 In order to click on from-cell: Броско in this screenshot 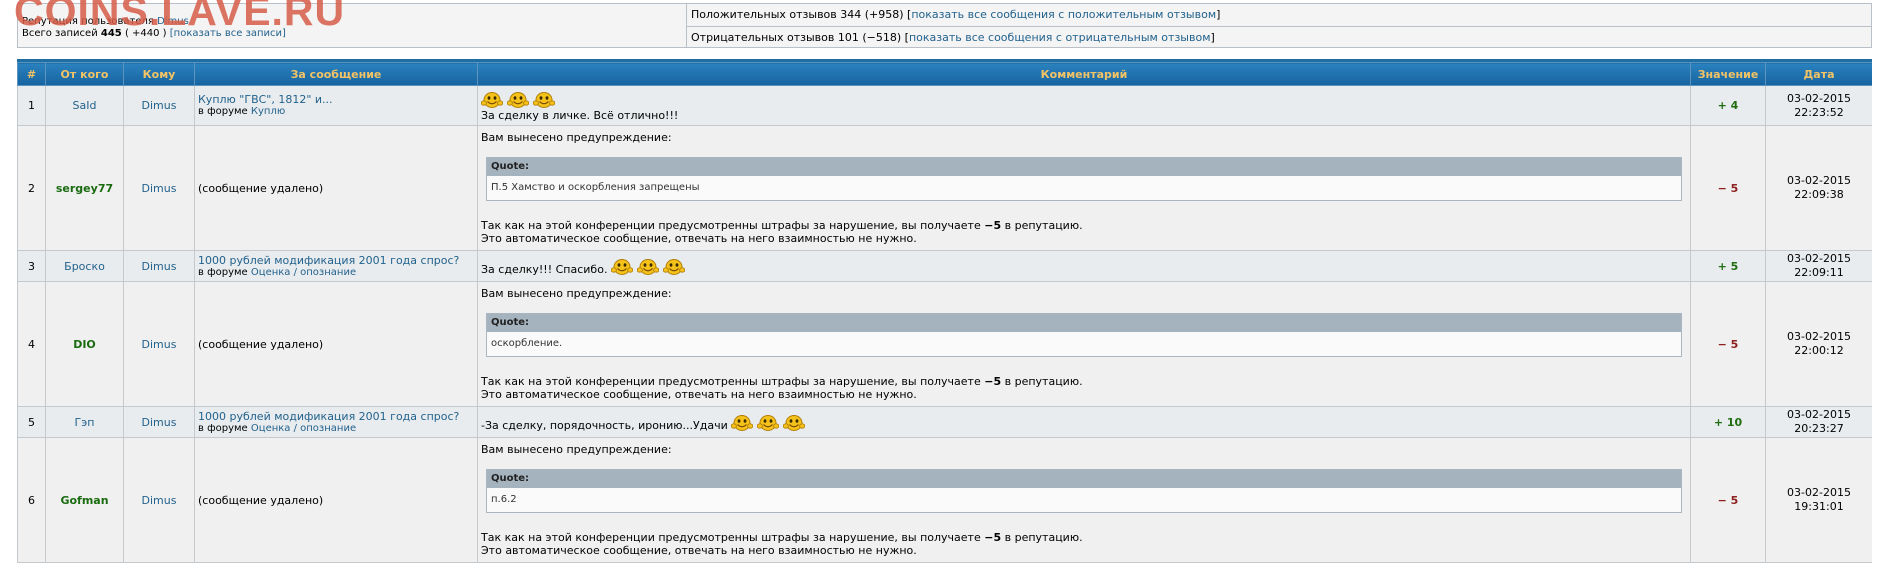, I will do `click(84, 266)`.